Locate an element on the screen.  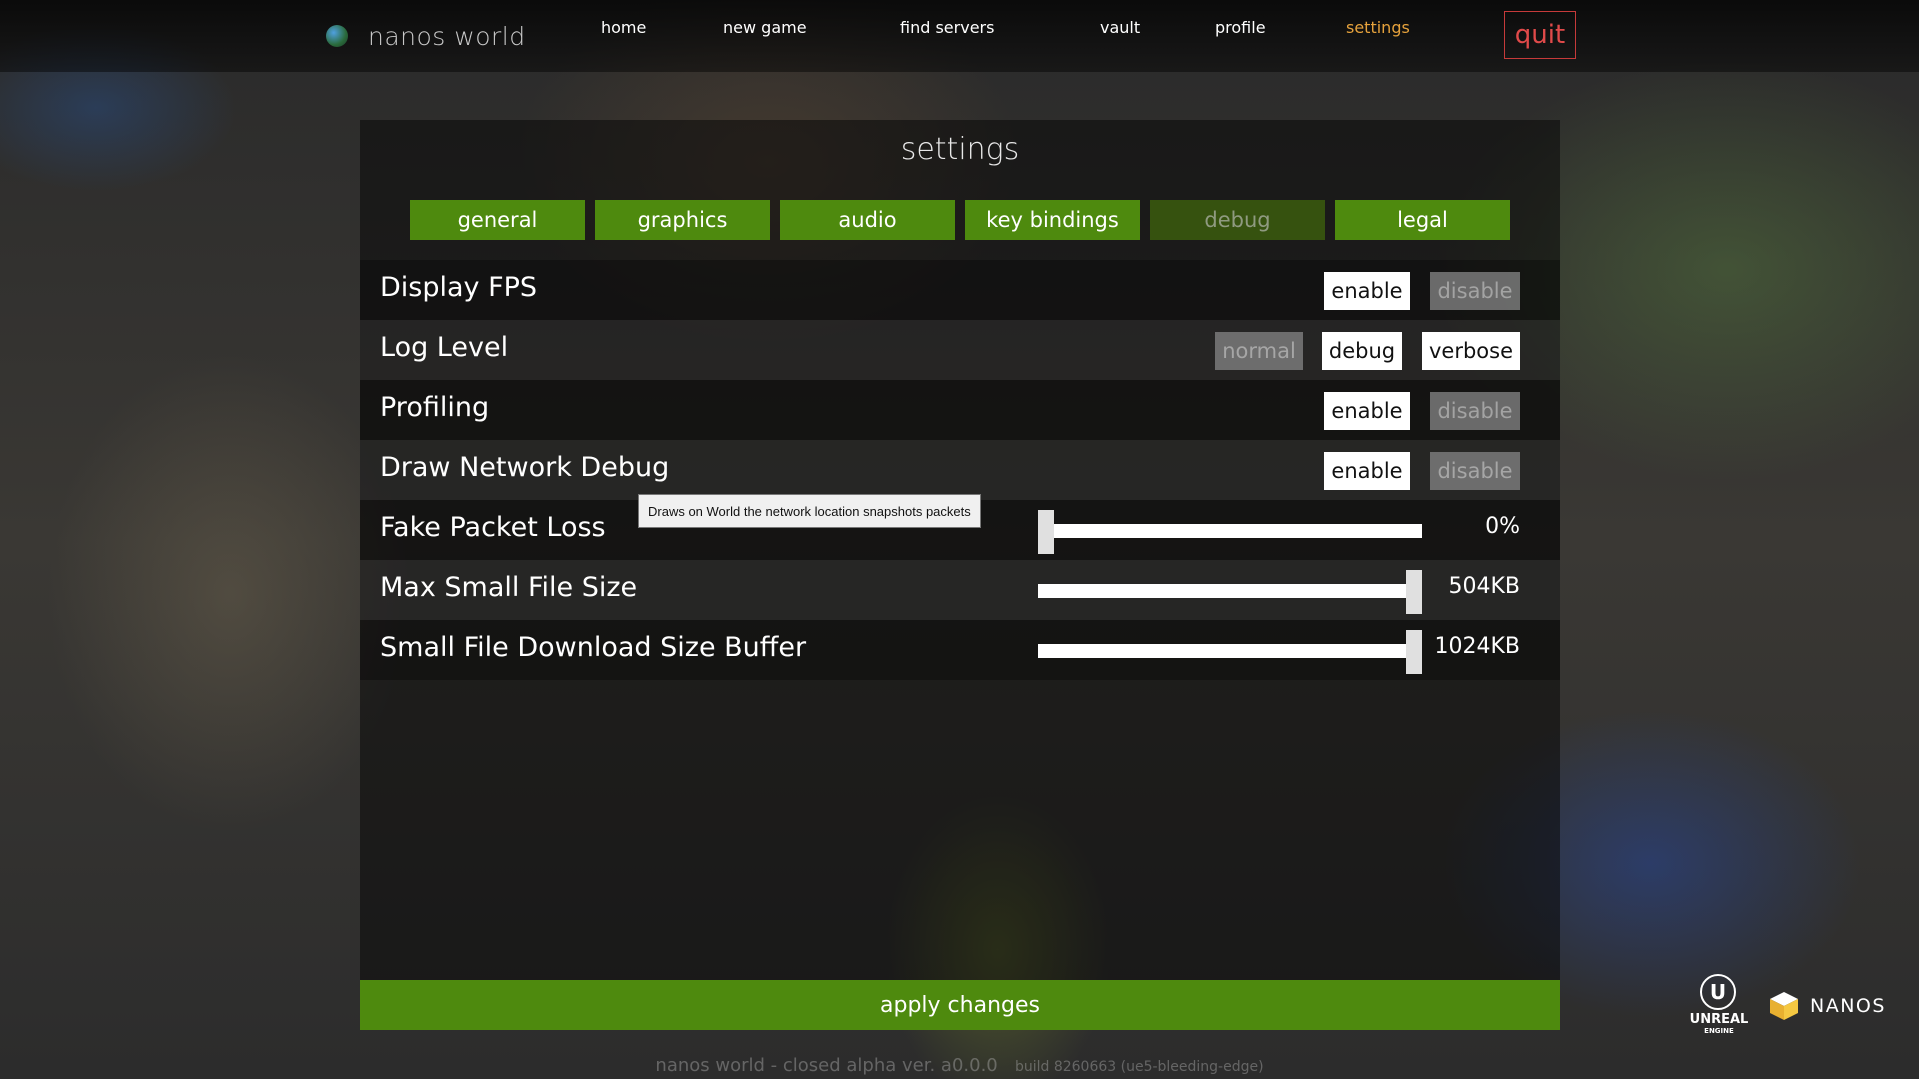
apply-changes-button: apply changes is located at coordinates (960, 1005).